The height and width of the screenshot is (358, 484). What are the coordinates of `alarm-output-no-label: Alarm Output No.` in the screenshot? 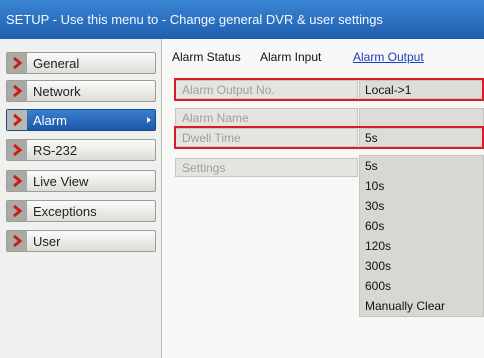 It's located at (266, 89).